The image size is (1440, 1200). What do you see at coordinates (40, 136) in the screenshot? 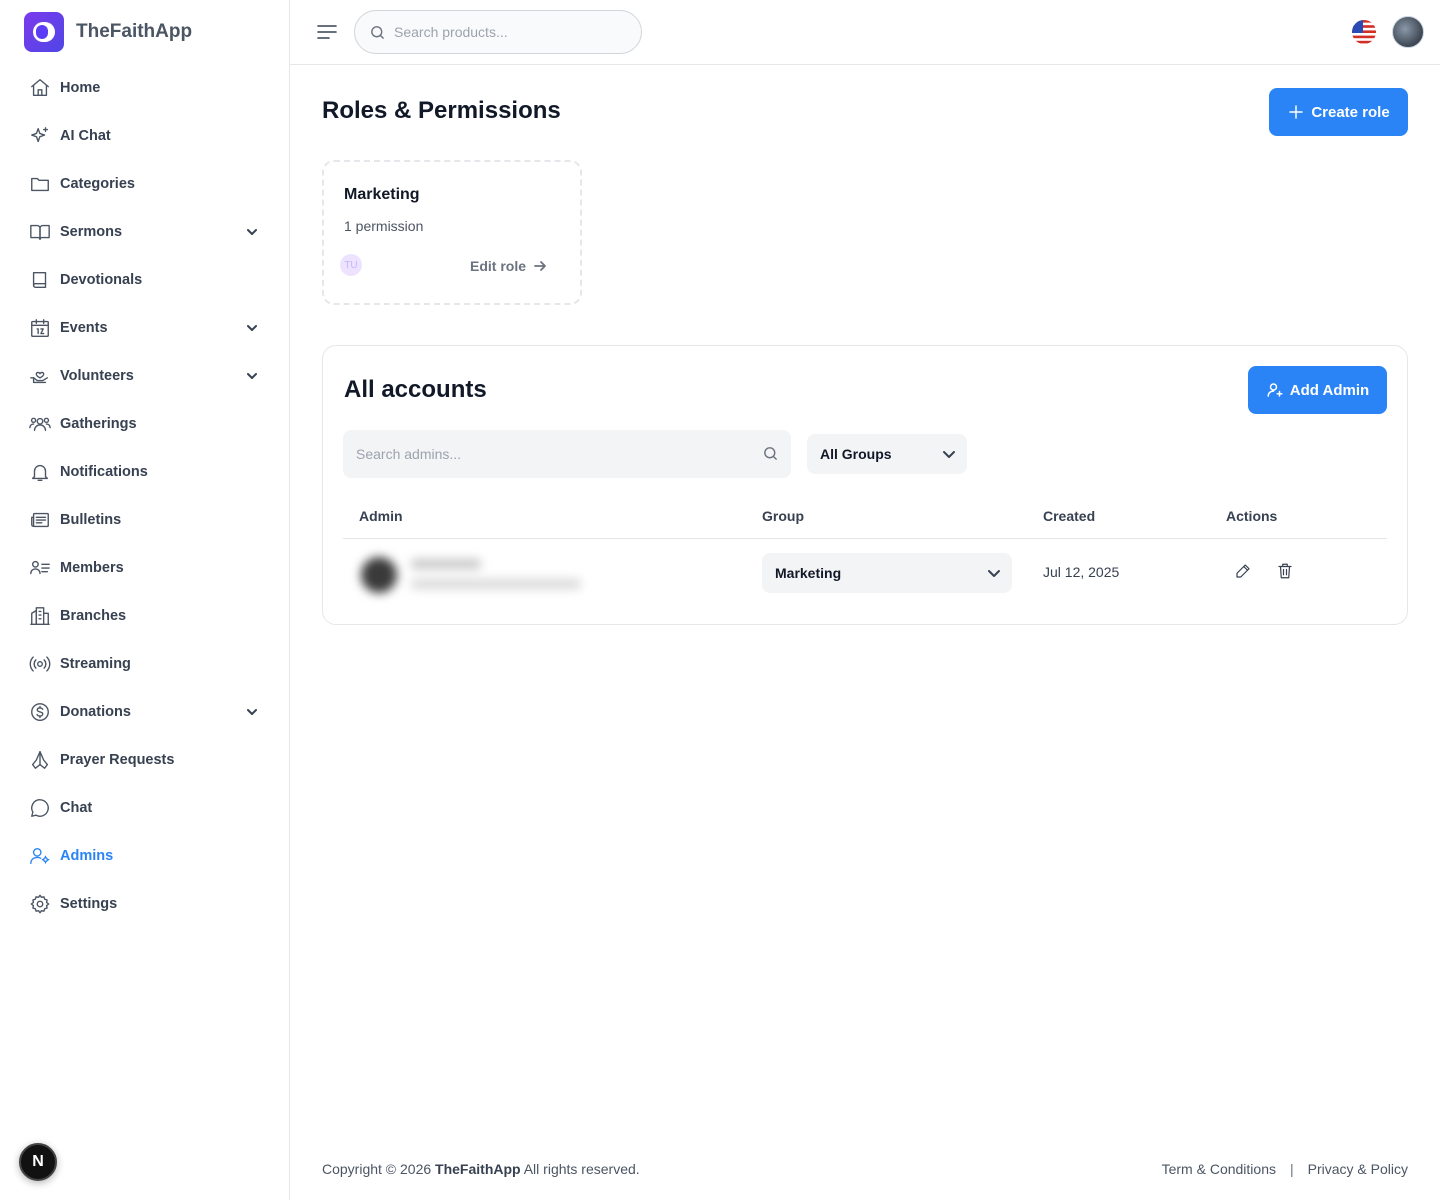
I see `sparkle-icon` at bounding box center [40, 136].